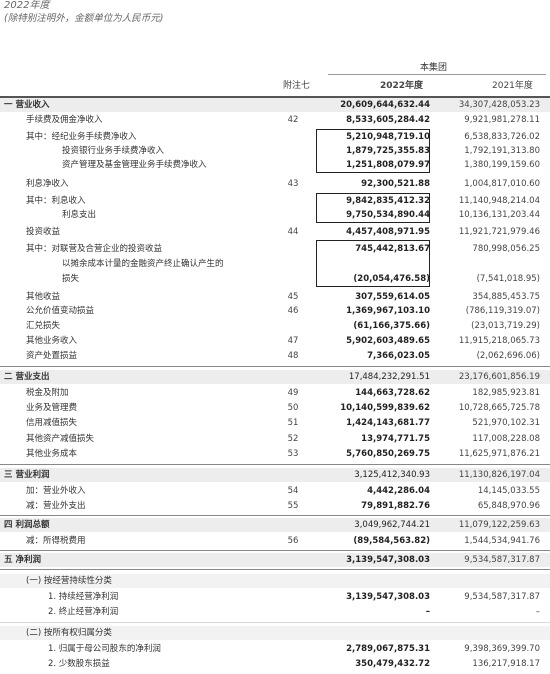 This screenshot has width=550, height=674. What do you see at coordinates (283, 491) in the screenshot?
I see `table-row: 加：营业外收入 54 4,442,286.04 14,145,033.55` at bounding box center [283, 491].